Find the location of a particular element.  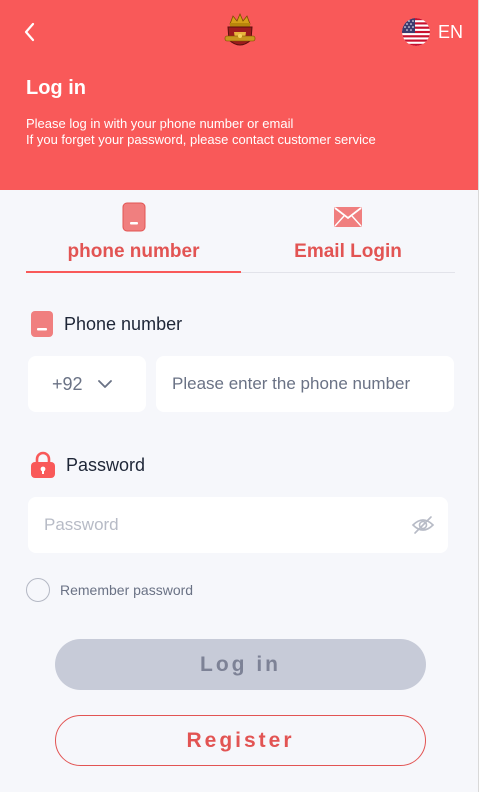

page-title: Log in is located at coordinates (56, 88).